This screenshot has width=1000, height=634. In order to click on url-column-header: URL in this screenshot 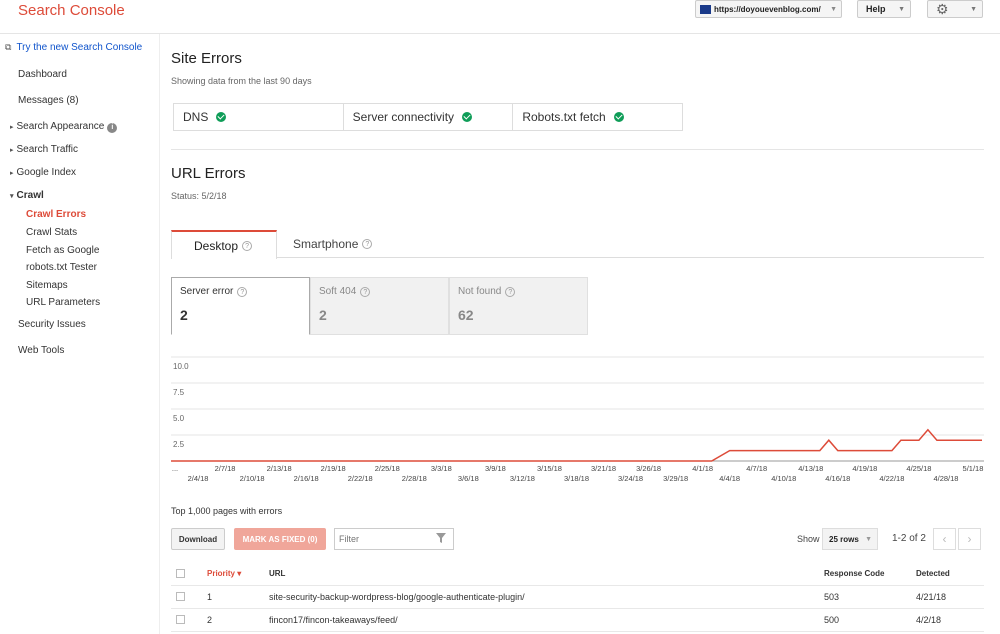, I will do `click(277, 573)`.